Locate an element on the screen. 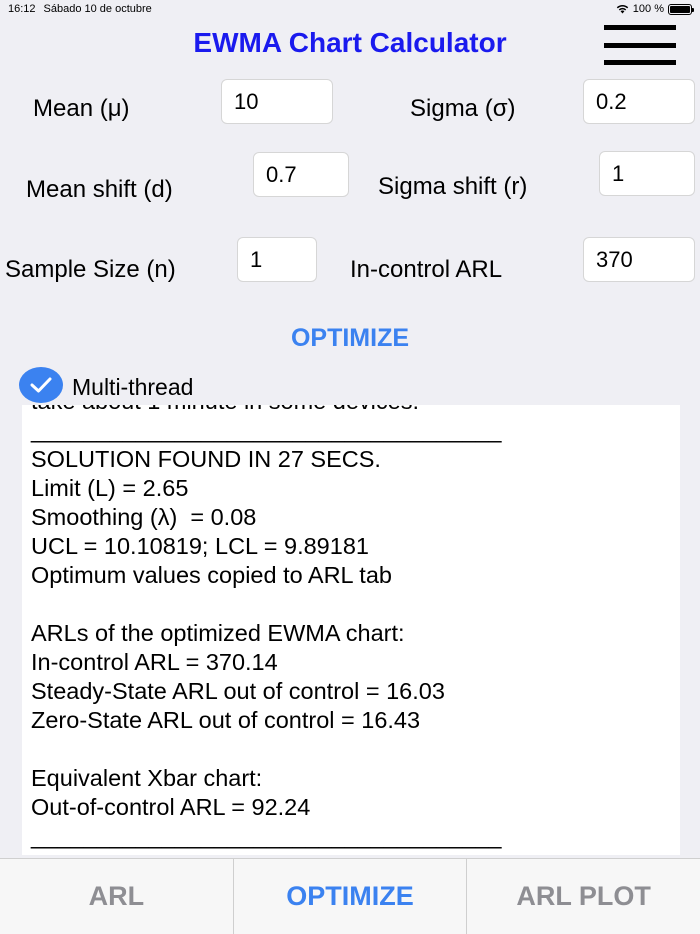 This screenshot has width=700, height=934. status-date: Sábado 10 de octubre is located at coordinates (97, 9).